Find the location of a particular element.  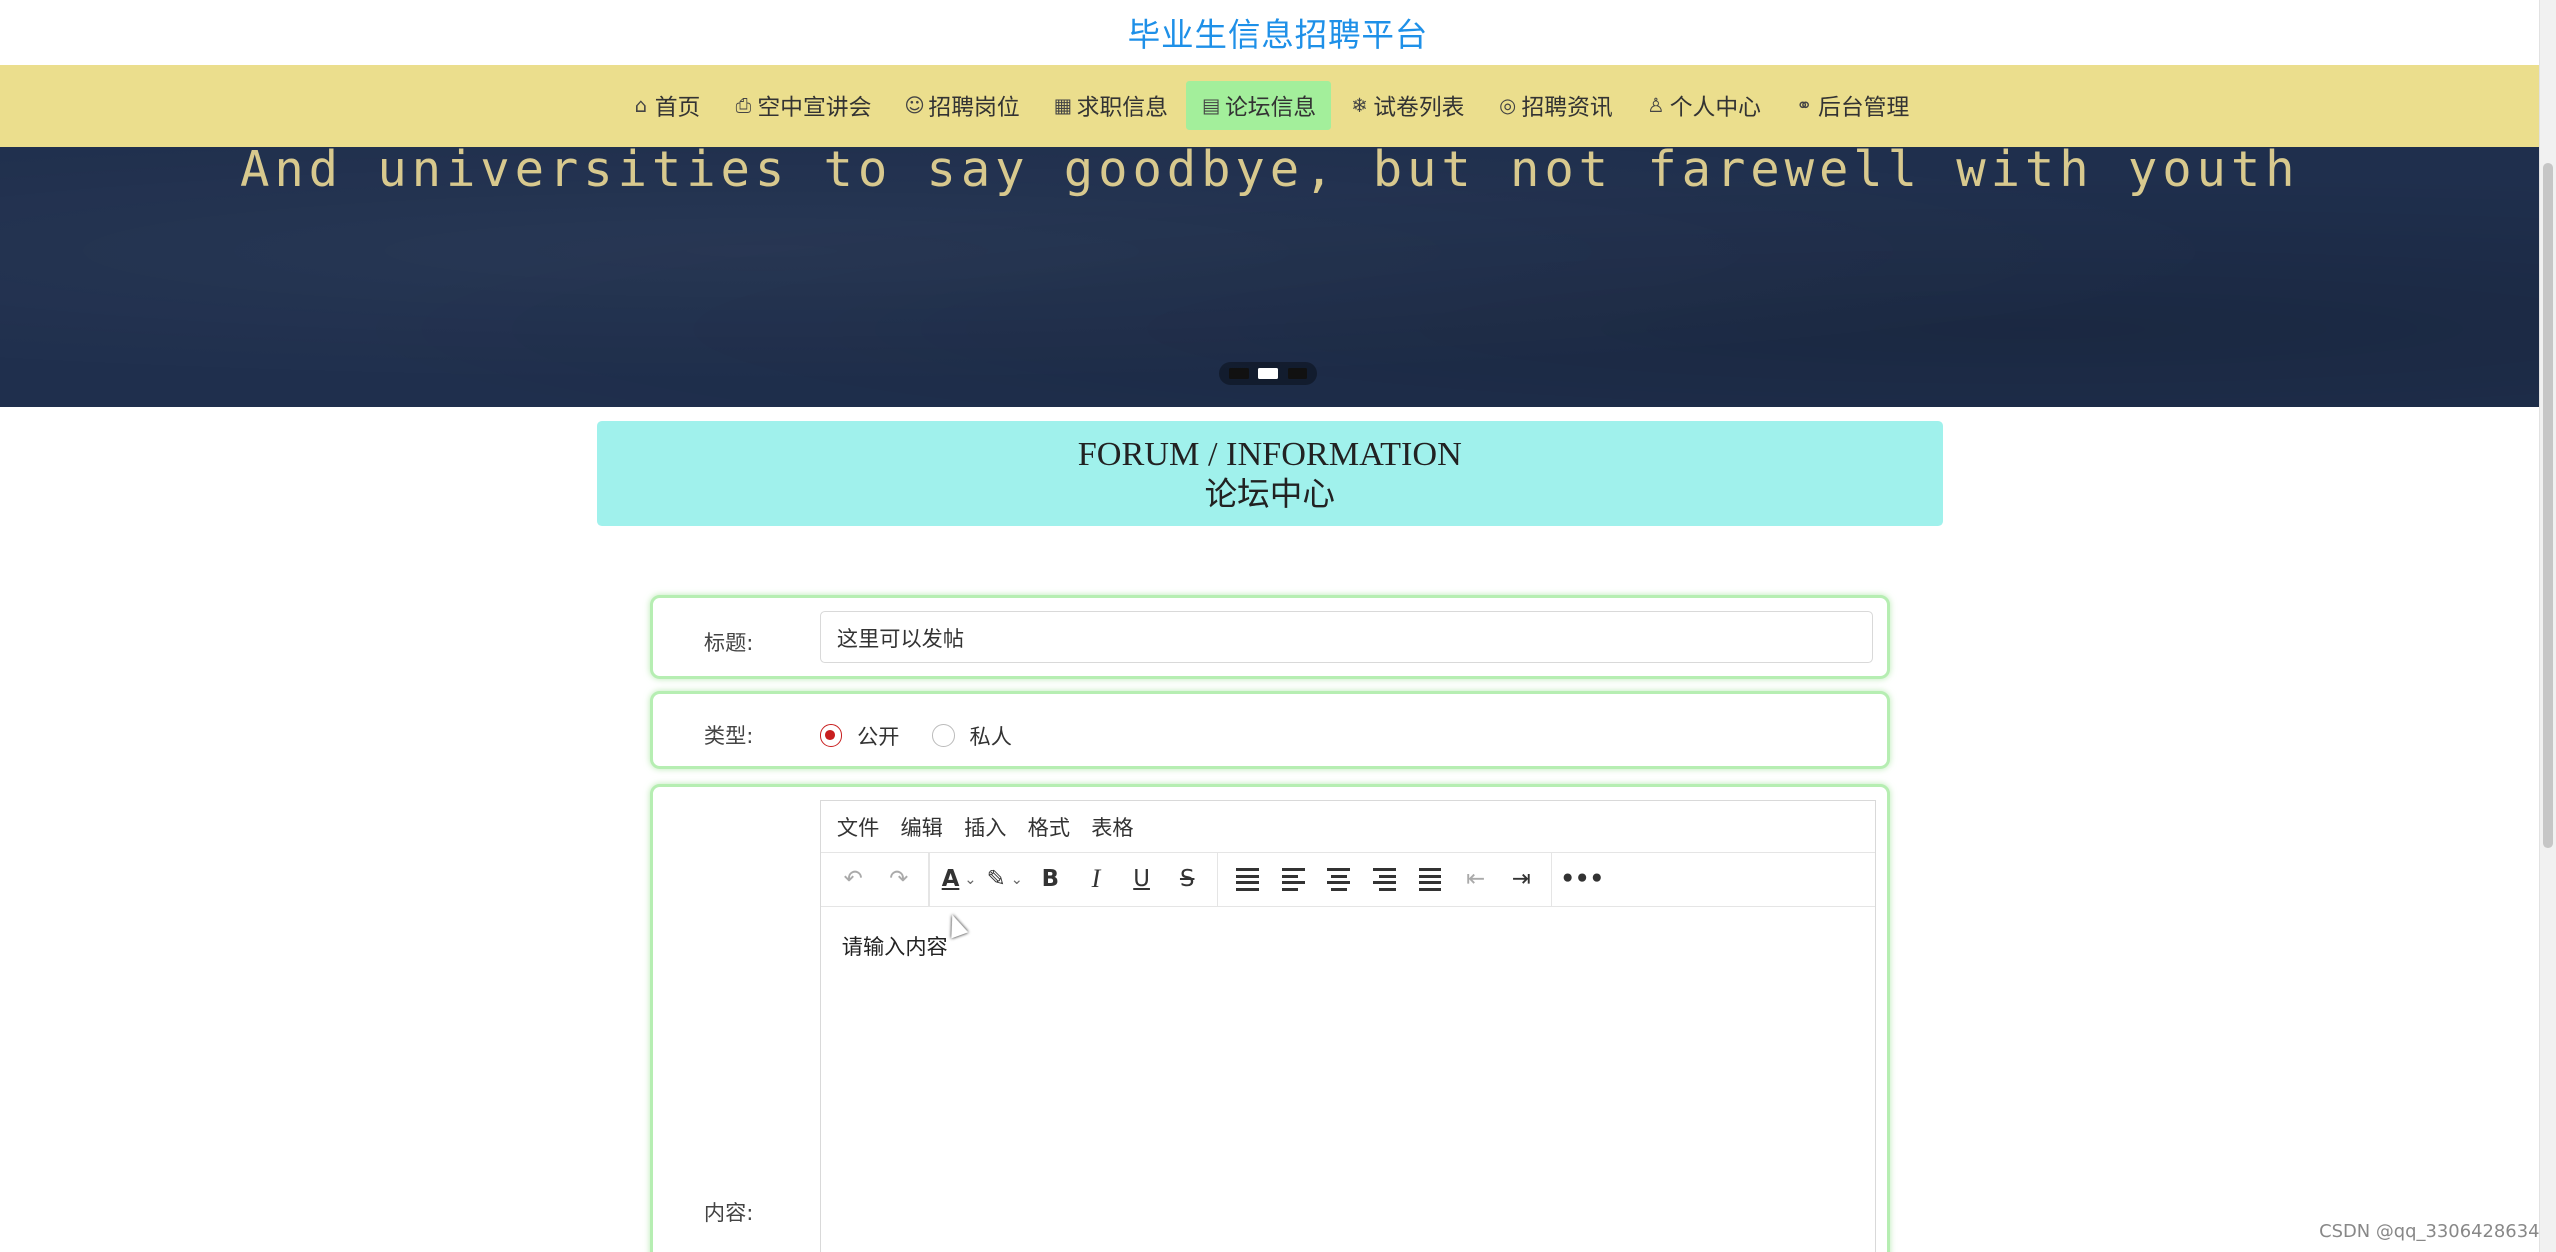

nav-label: 论坛信息 is located at coordinates (1270, 108).